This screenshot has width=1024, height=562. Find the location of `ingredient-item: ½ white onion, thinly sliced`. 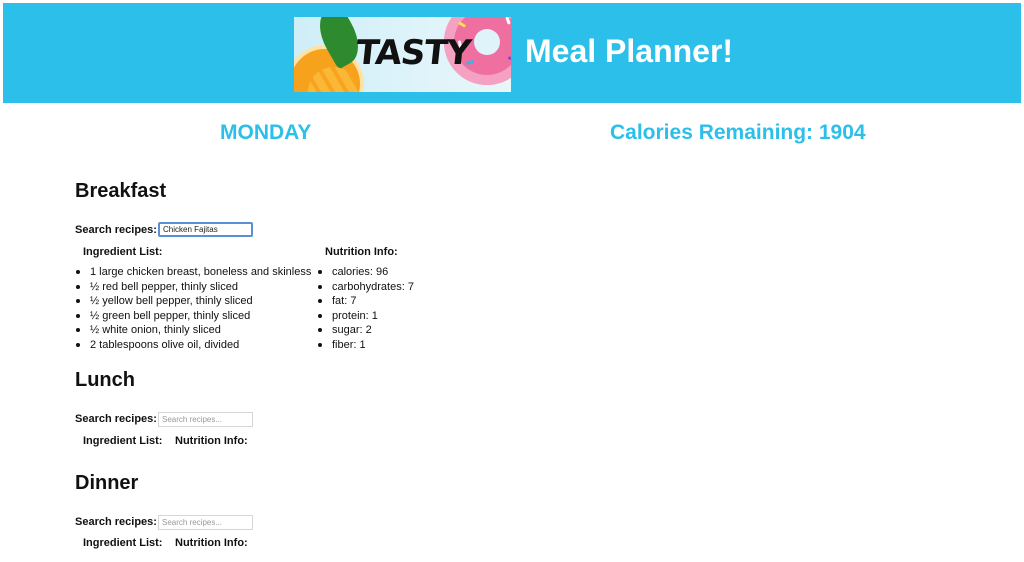

ingredient-item: ½ white onion, thinly sliced is located at coordinates (193, 330).